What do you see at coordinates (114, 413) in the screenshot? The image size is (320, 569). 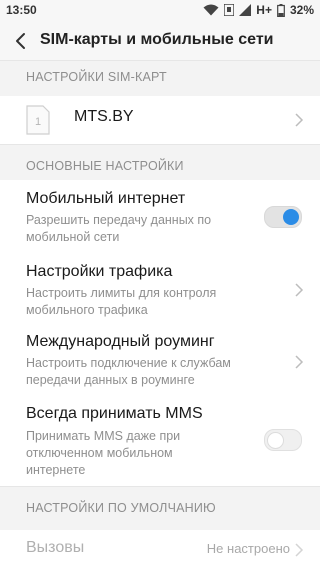 I see `mms-title: Всегда принимать MMS` at bounding box center [114, 413].